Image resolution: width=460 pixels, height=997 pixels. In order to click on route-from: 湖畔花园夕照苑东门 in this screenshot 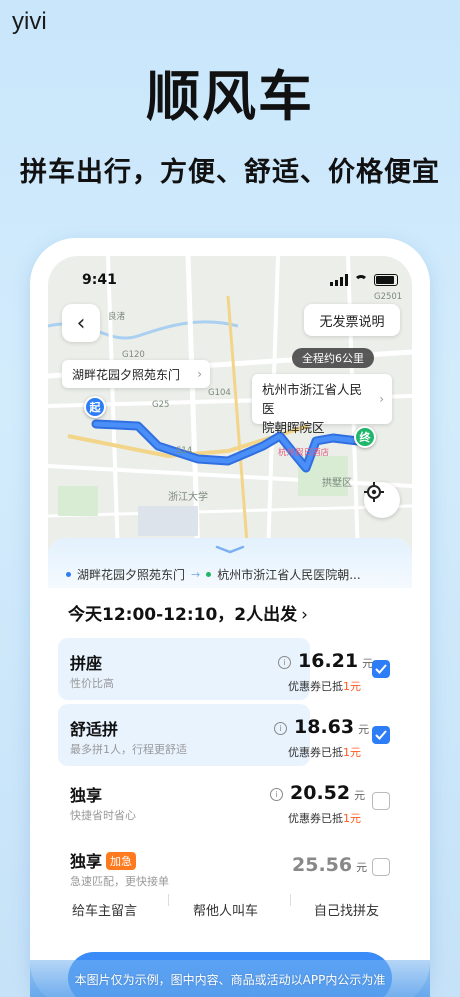, I will do `click(131, 575)`.